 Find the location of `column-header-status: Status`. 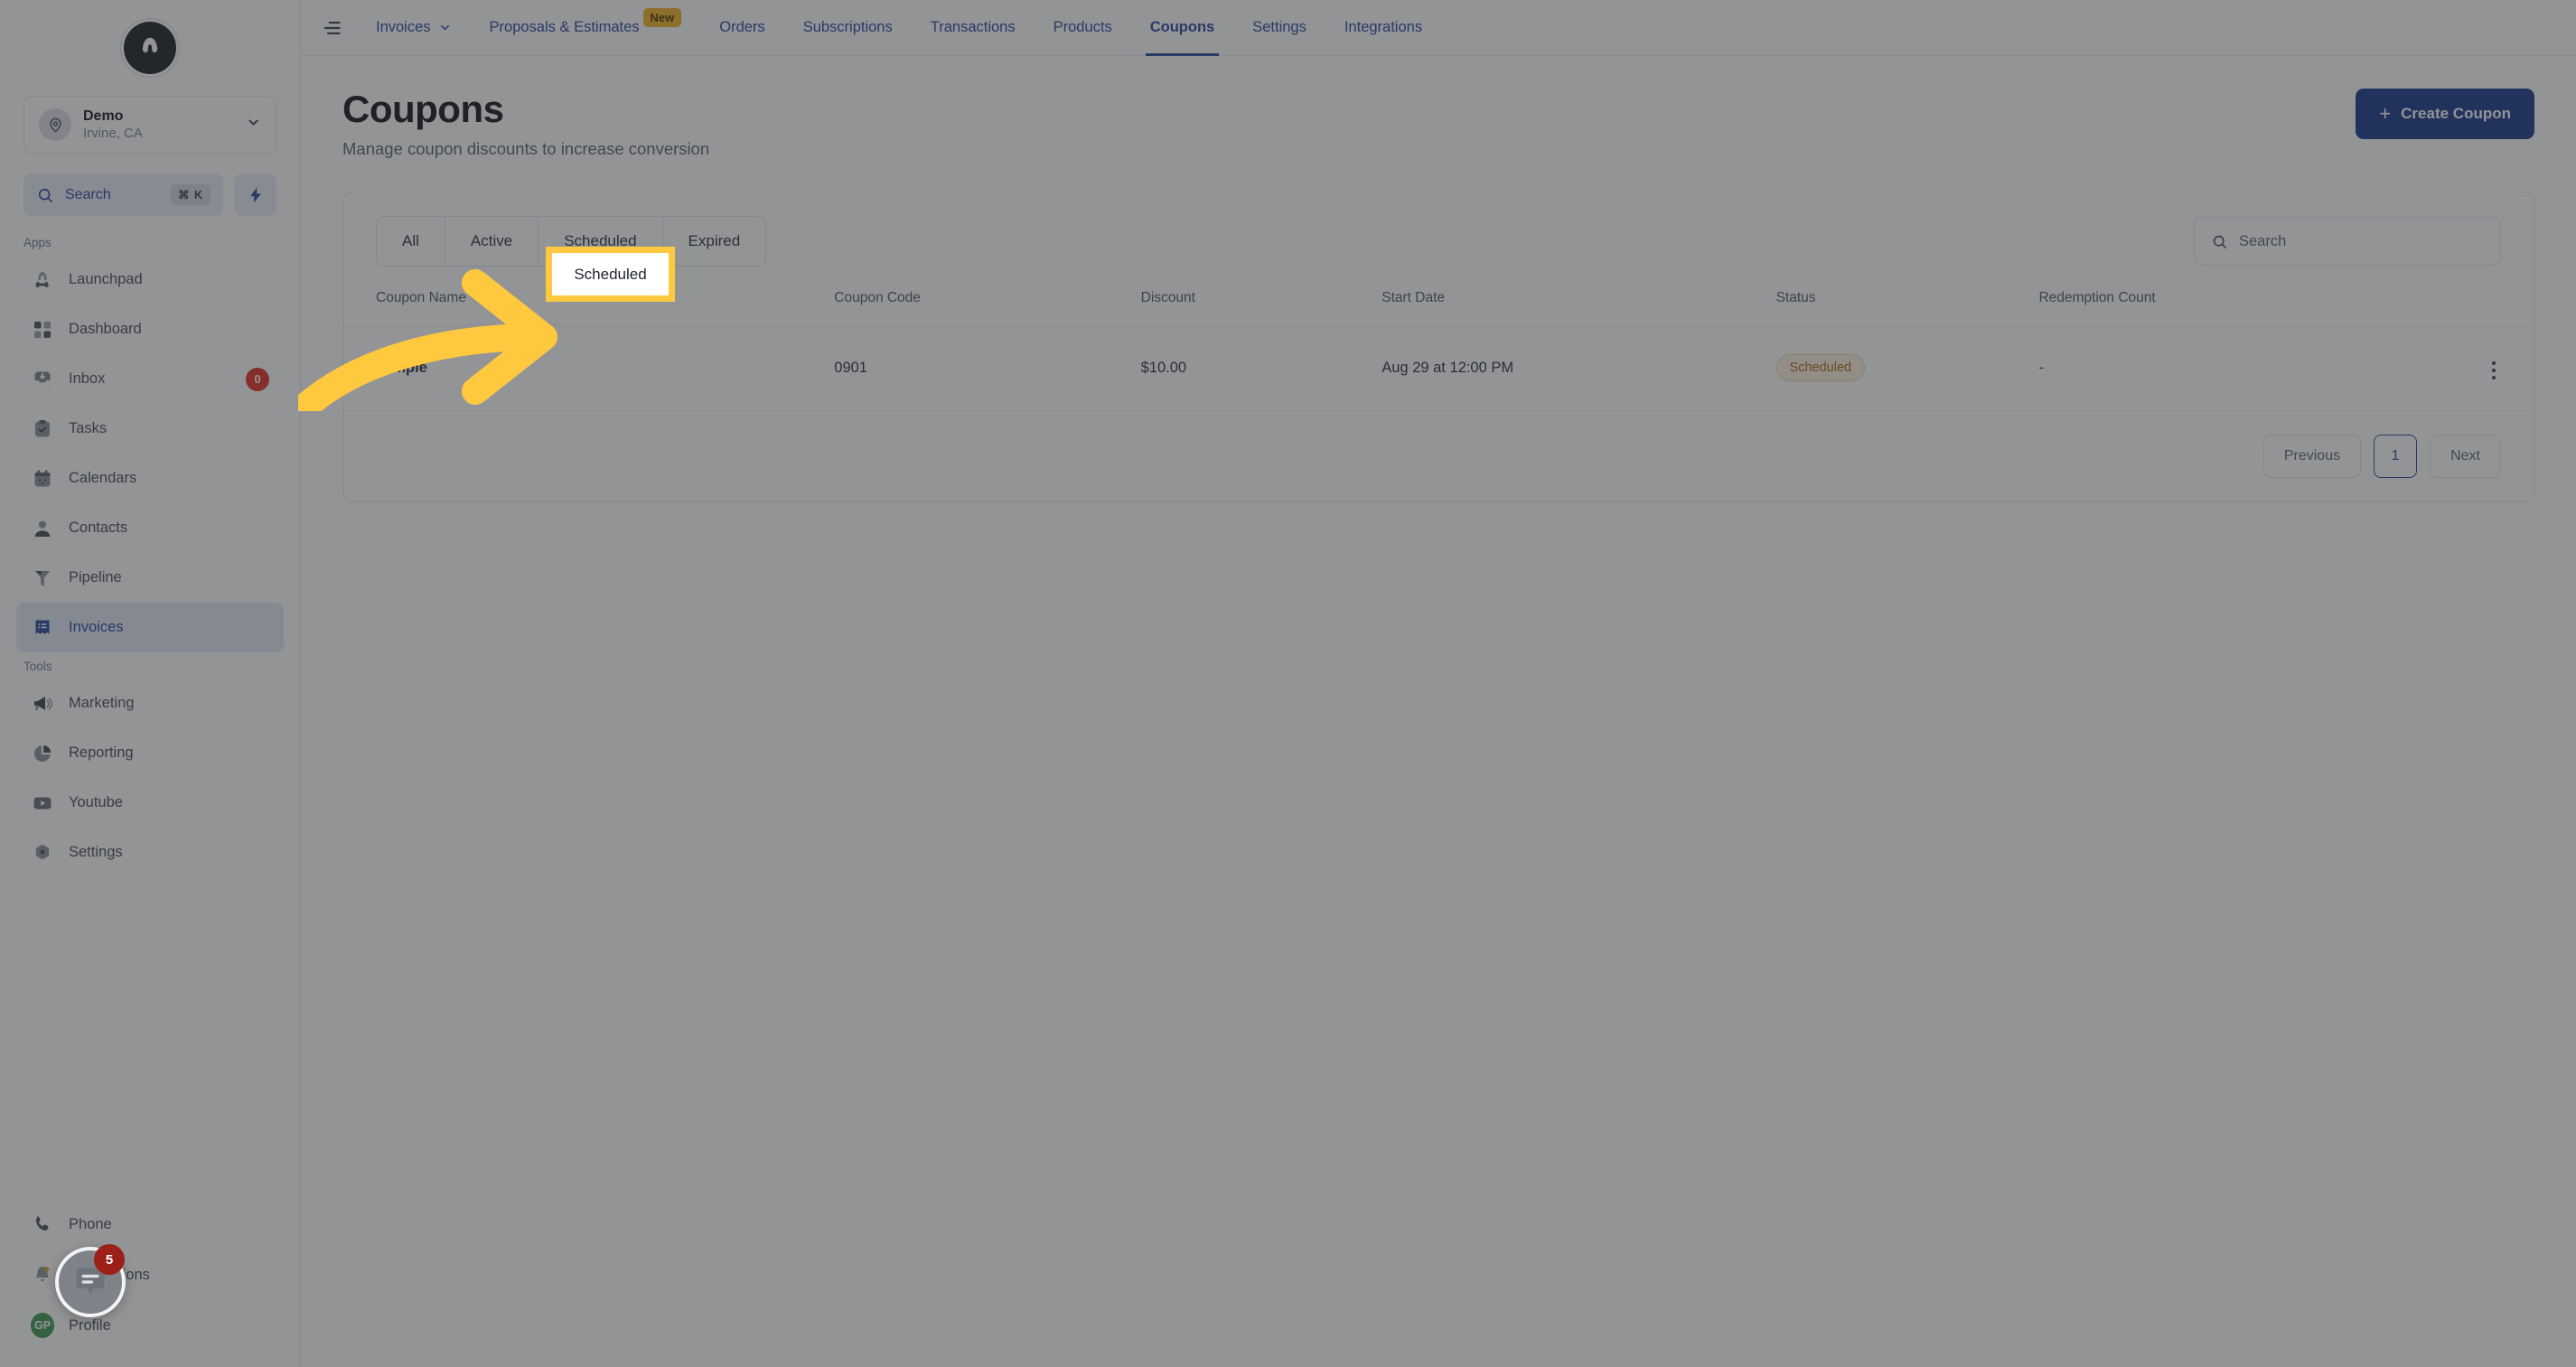

column-header-status: Status is located at coordinates (1898, 306).